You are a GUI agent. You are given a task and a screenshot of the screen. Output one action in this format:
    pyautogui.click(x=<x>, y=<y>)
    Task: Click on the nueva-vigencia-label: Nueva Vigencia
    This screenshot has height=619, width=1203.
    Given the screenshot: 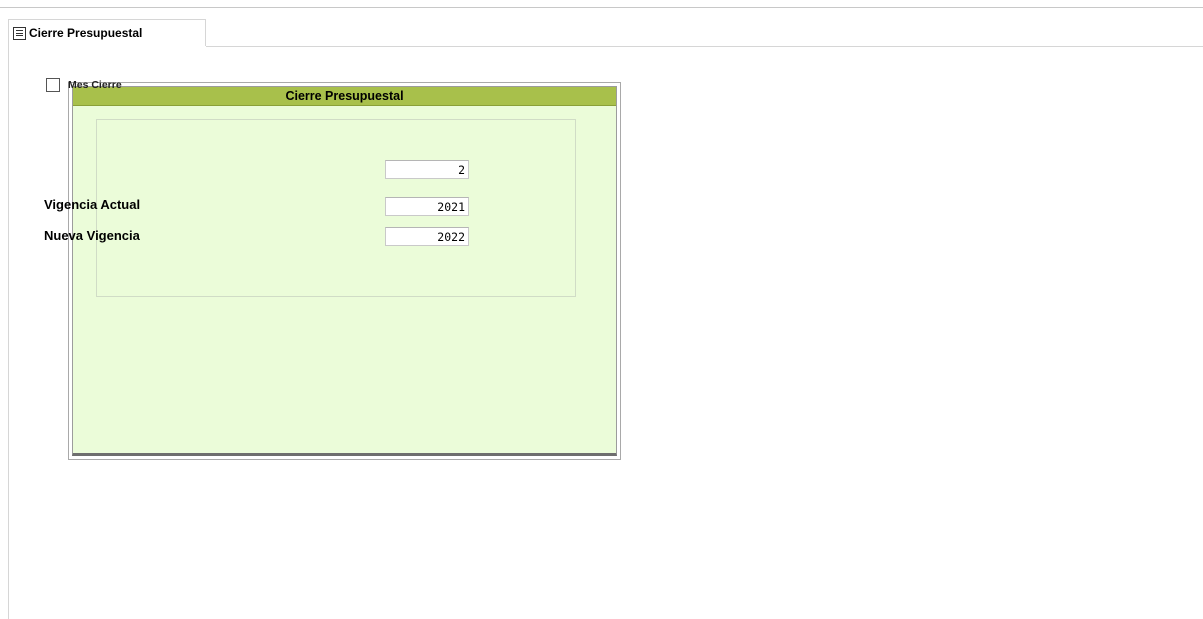 What is the action you would take?
    pyautogui.click(x=92, y=235)
    